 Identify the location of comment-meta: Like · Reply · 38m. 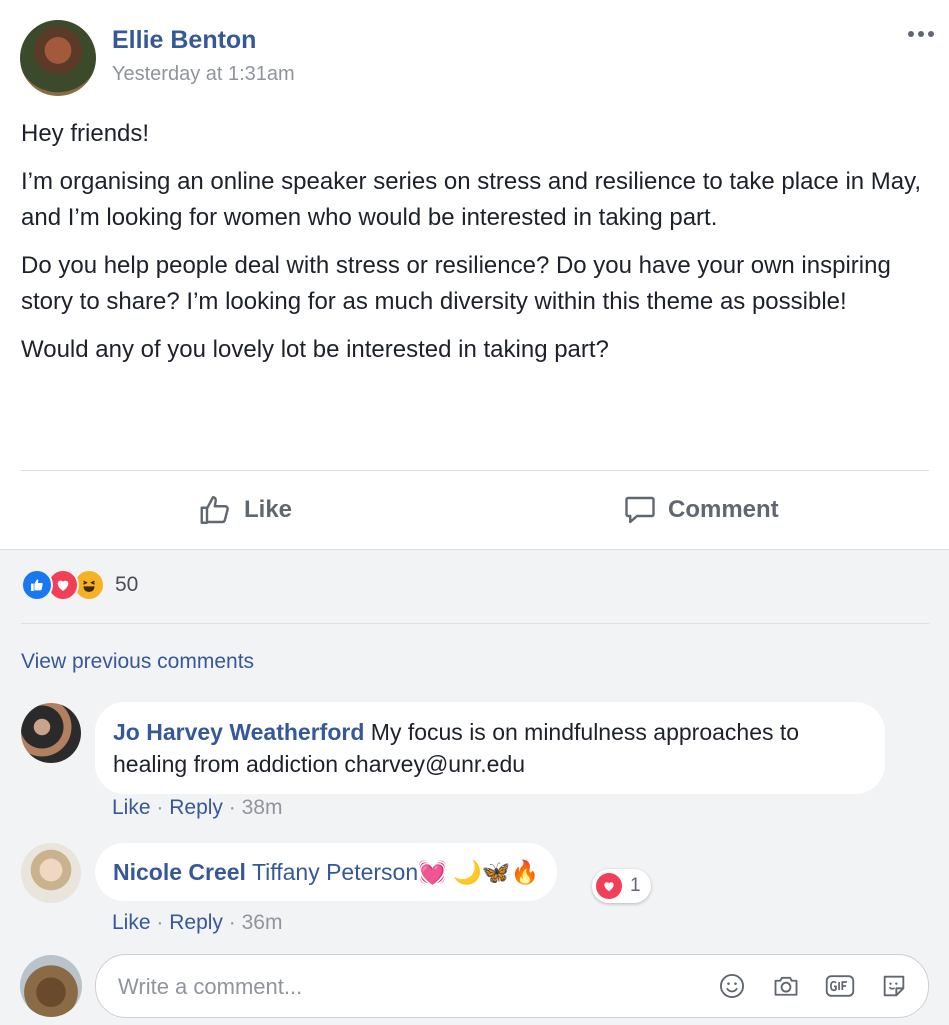
(197, 808).